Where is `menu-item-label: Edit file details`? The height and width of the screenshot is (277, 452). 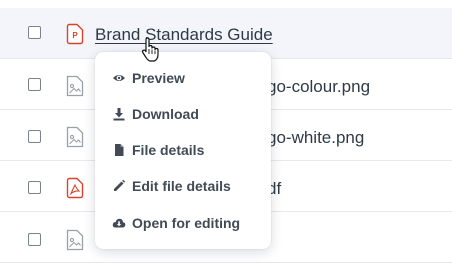 menu-item-label: Edit file details is located at coordinates (181, 186).